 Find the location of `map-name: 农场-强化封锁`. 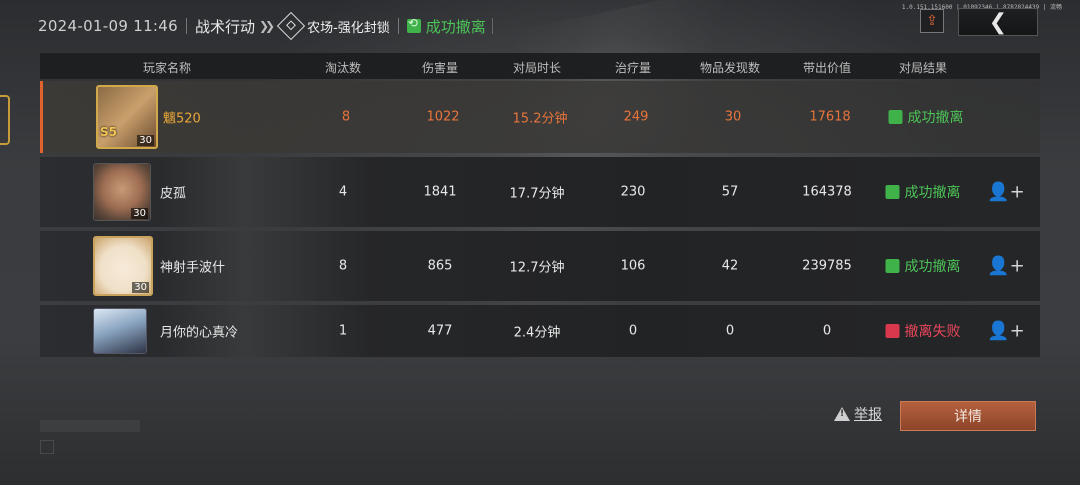

map-name: 农场-强化封锁 is located at coordinates (348, 28).